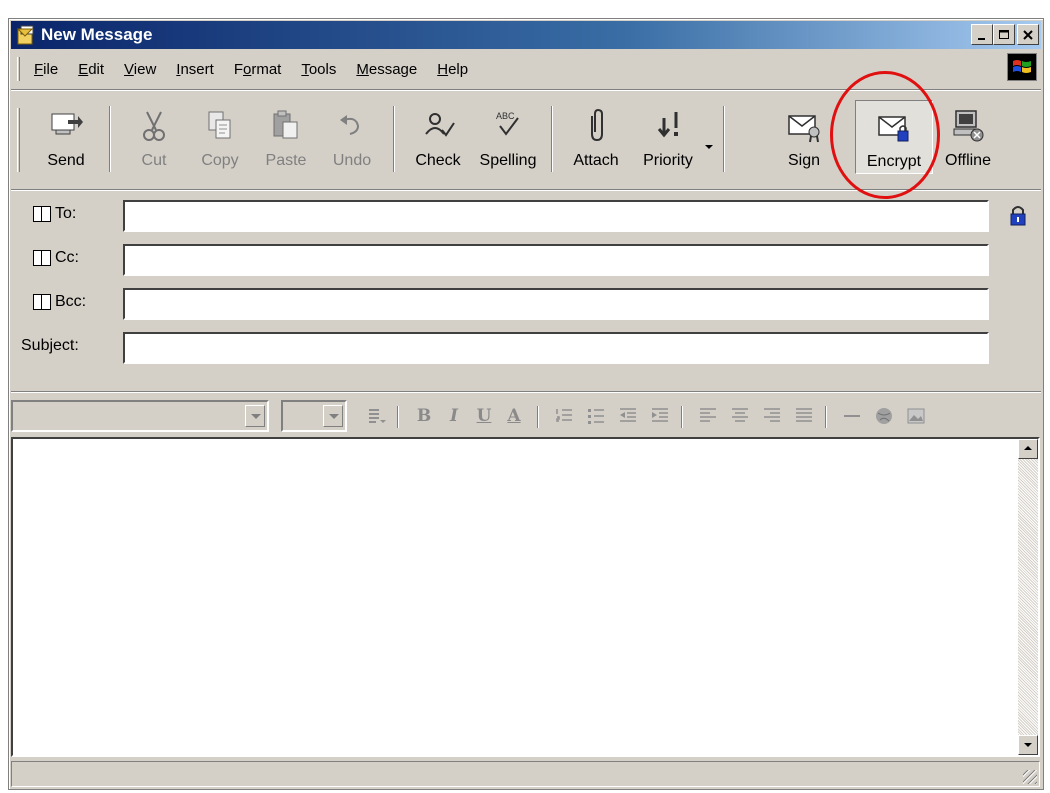  I want to click on align-right-icon, so click(772, 416).